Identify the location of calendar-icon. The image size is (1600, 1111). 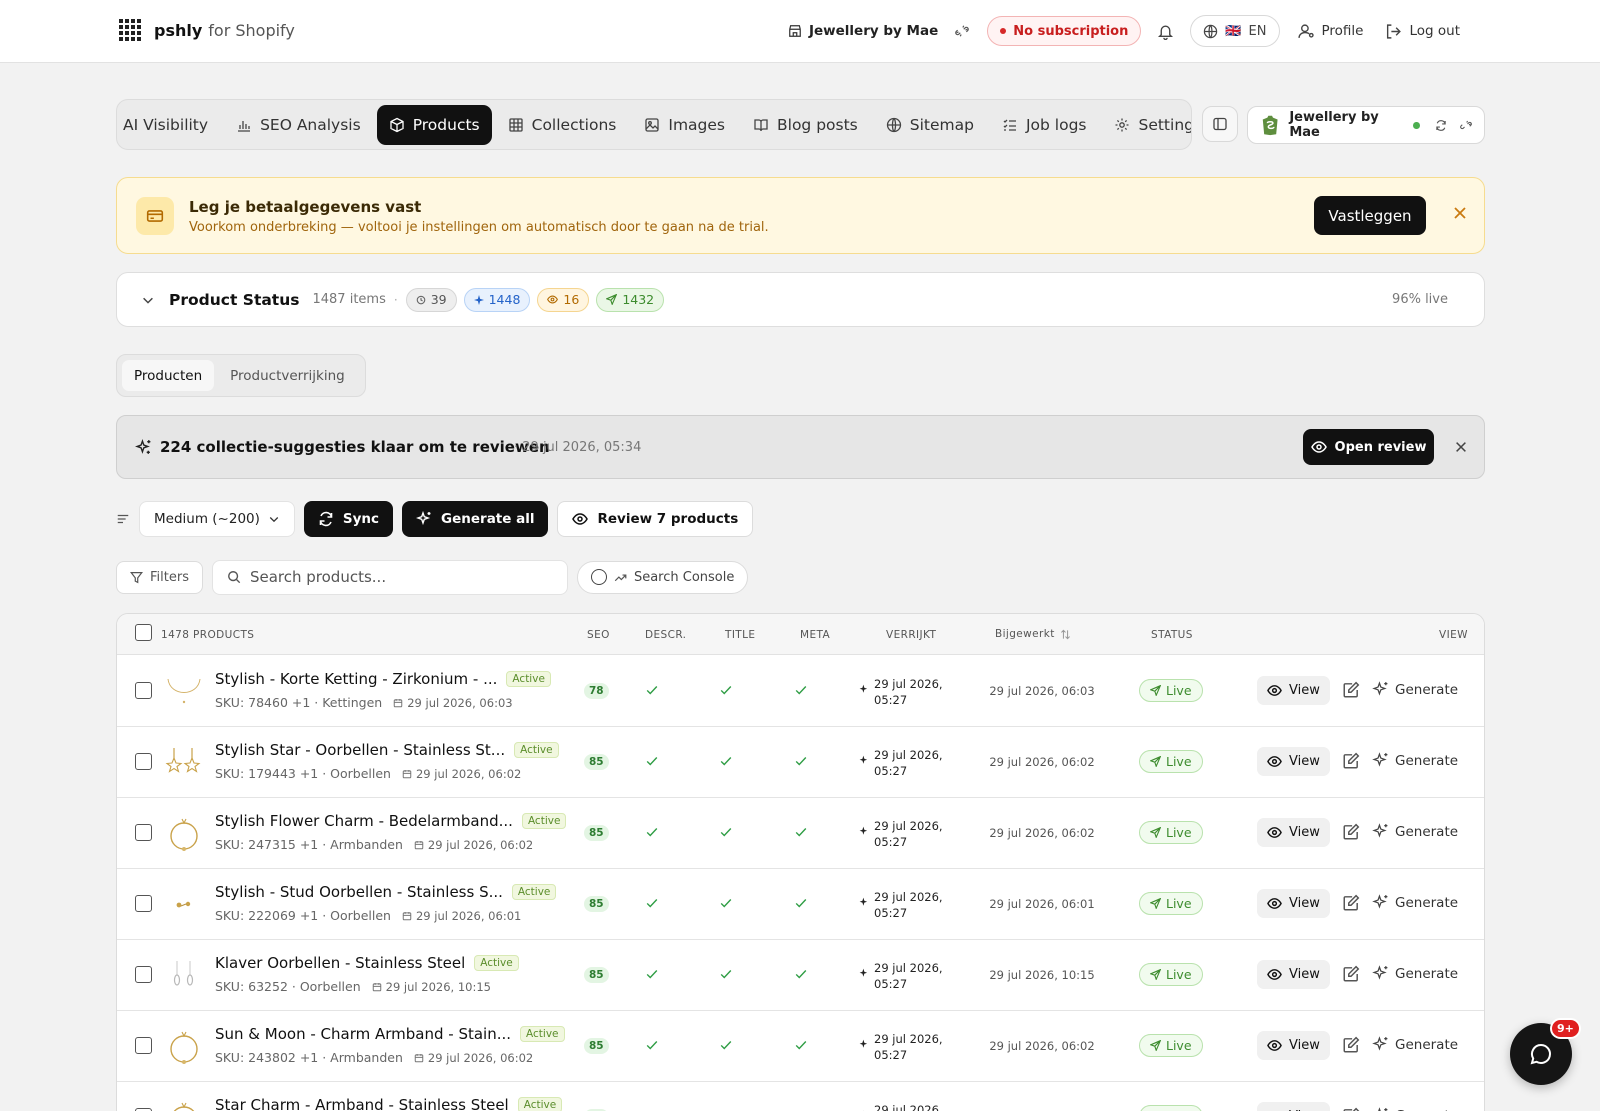
(419, 1057).